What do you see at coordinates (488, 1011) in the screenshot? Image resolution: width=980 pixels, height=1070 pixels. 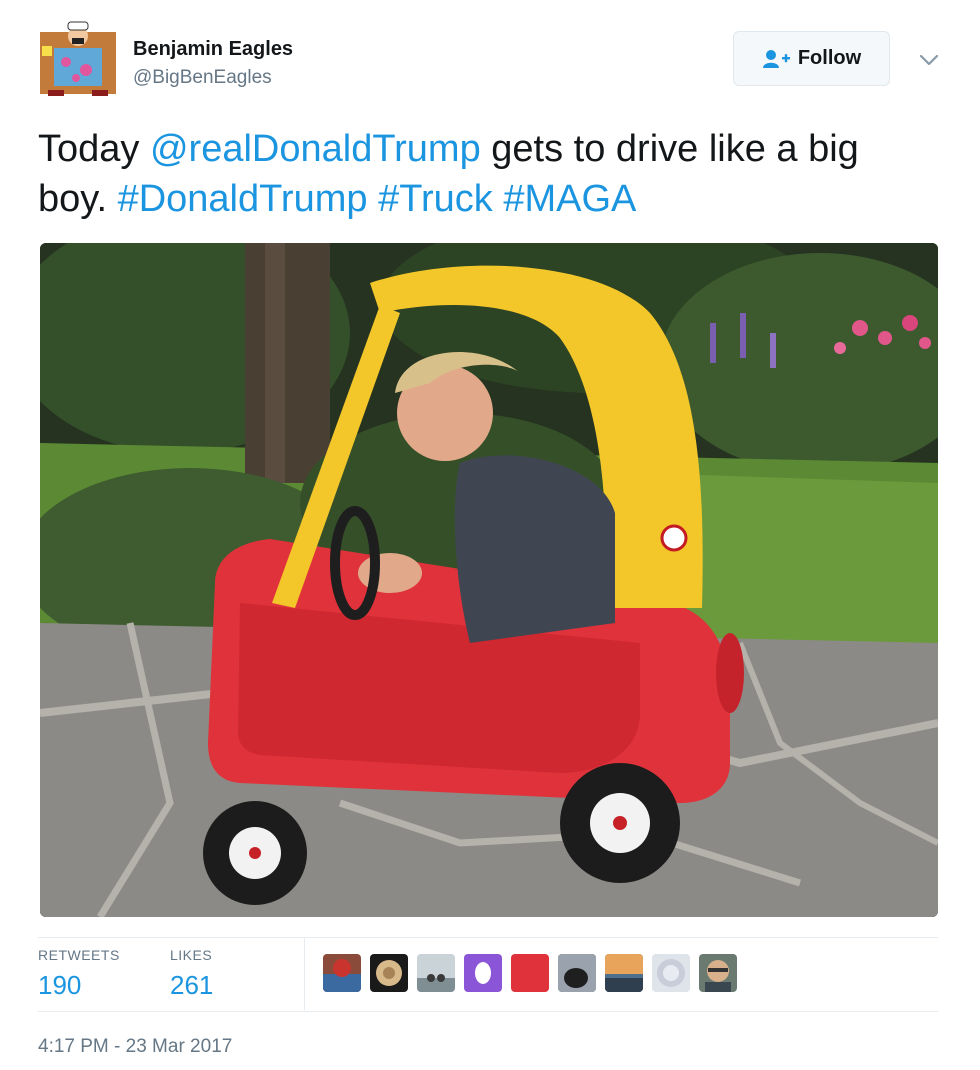 I see `stats-bottom-divider` at bounding box center [488, 1011].